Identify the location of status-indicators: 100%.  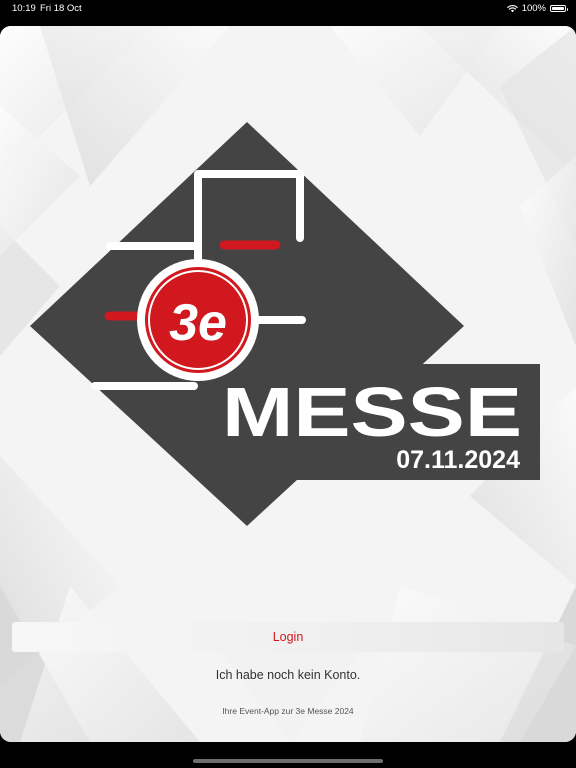
(537, 8).